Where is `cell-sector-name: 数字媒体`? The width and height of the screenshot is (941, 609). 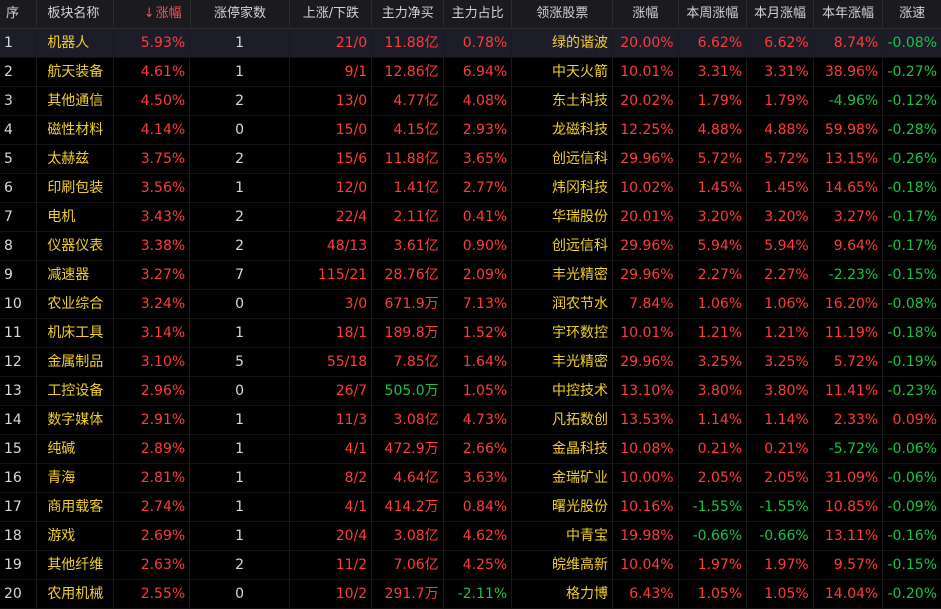 cell-sector-name: 数字媒体 is located at coordinates (75, 420).